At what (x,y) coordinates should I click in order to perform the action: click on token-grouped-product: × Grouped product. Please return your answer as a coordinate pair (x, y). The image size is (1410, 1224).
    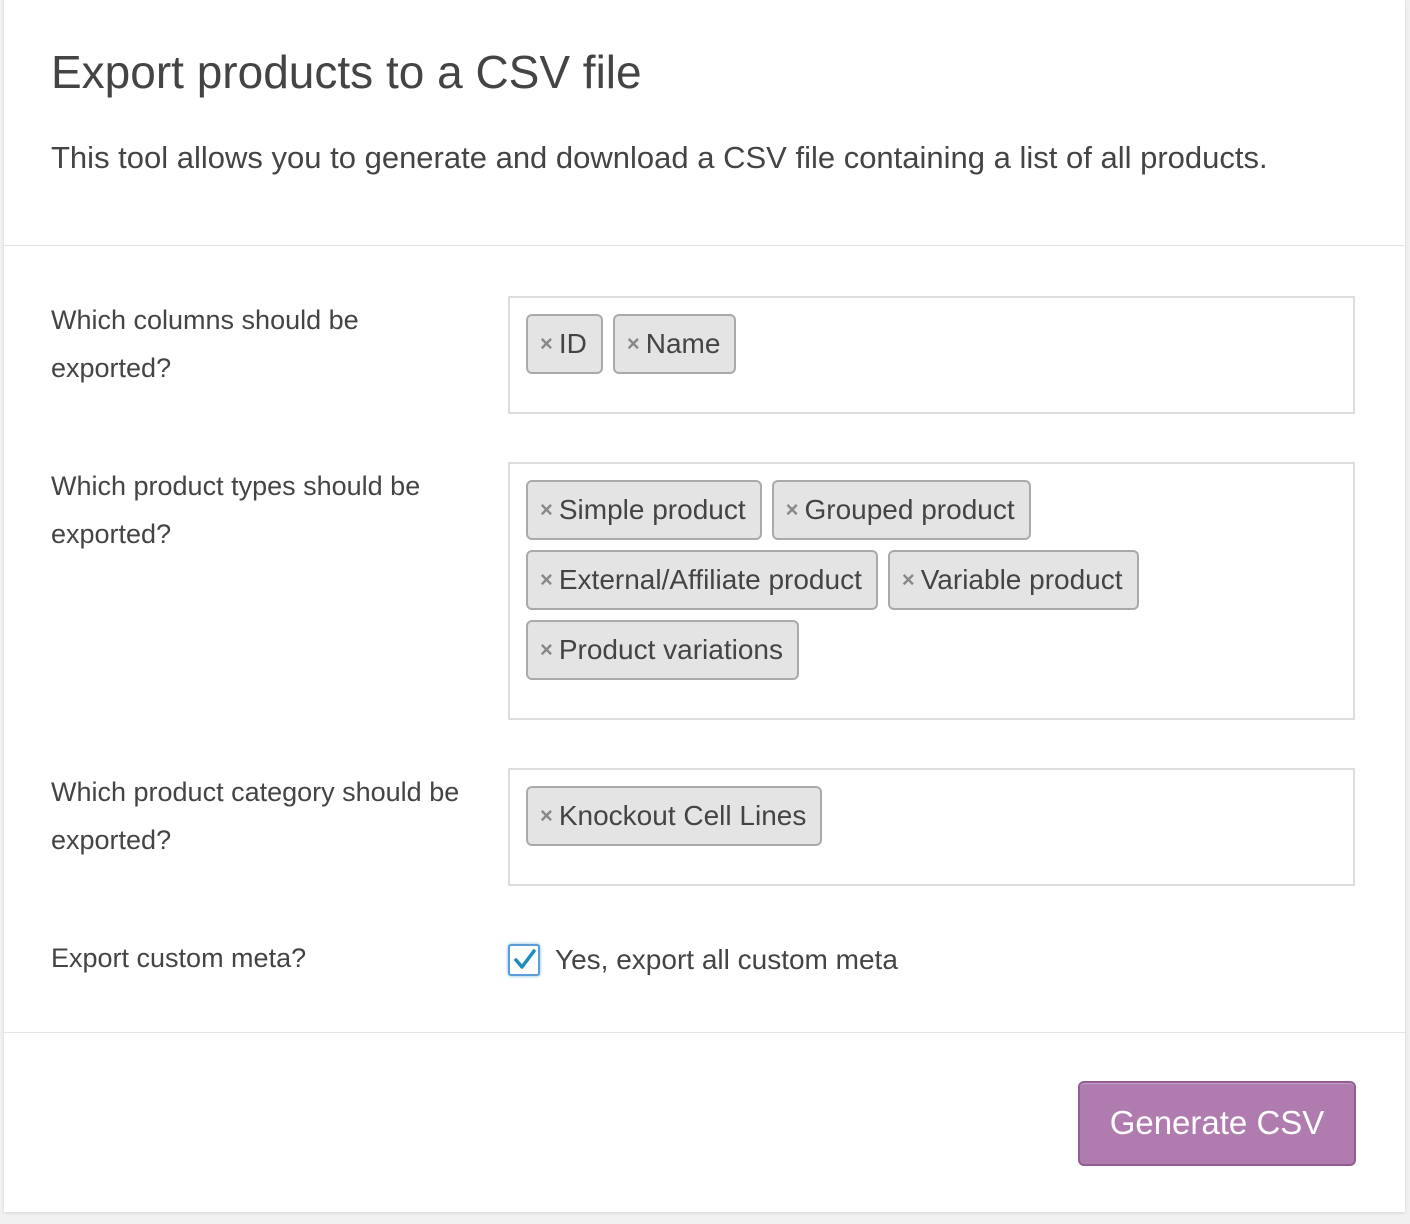
    Looking at the image, I should click on (901, 510).